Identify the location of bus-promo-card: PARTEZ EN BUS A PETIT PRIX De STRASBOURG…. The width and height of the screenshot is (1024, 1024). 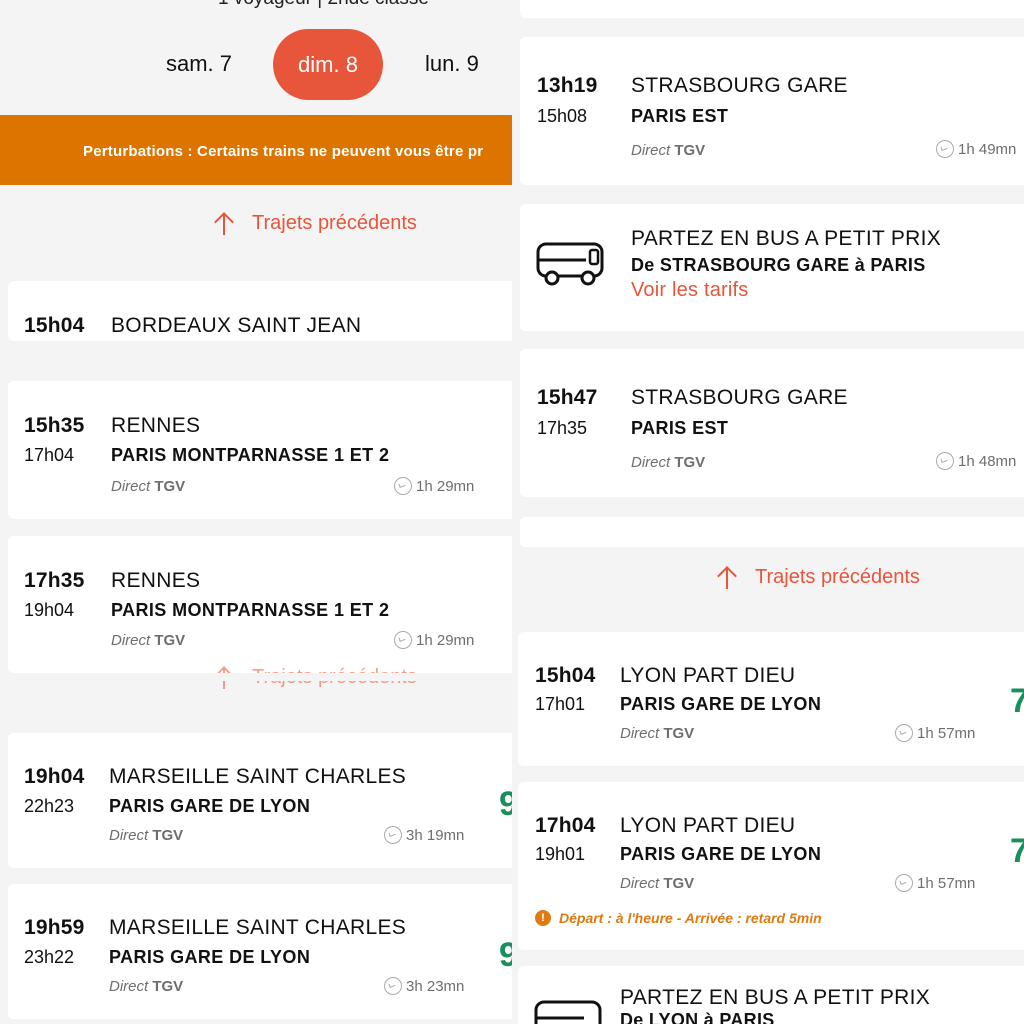
(772, 267).